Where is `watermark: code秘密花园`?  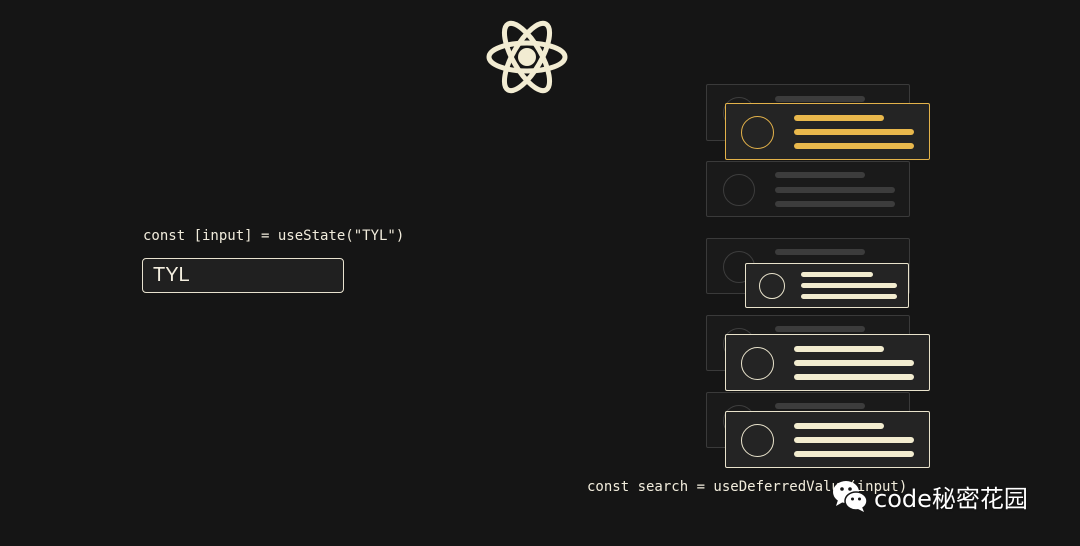 watermark: code秘密花园 is located at coordinates (929, 496).